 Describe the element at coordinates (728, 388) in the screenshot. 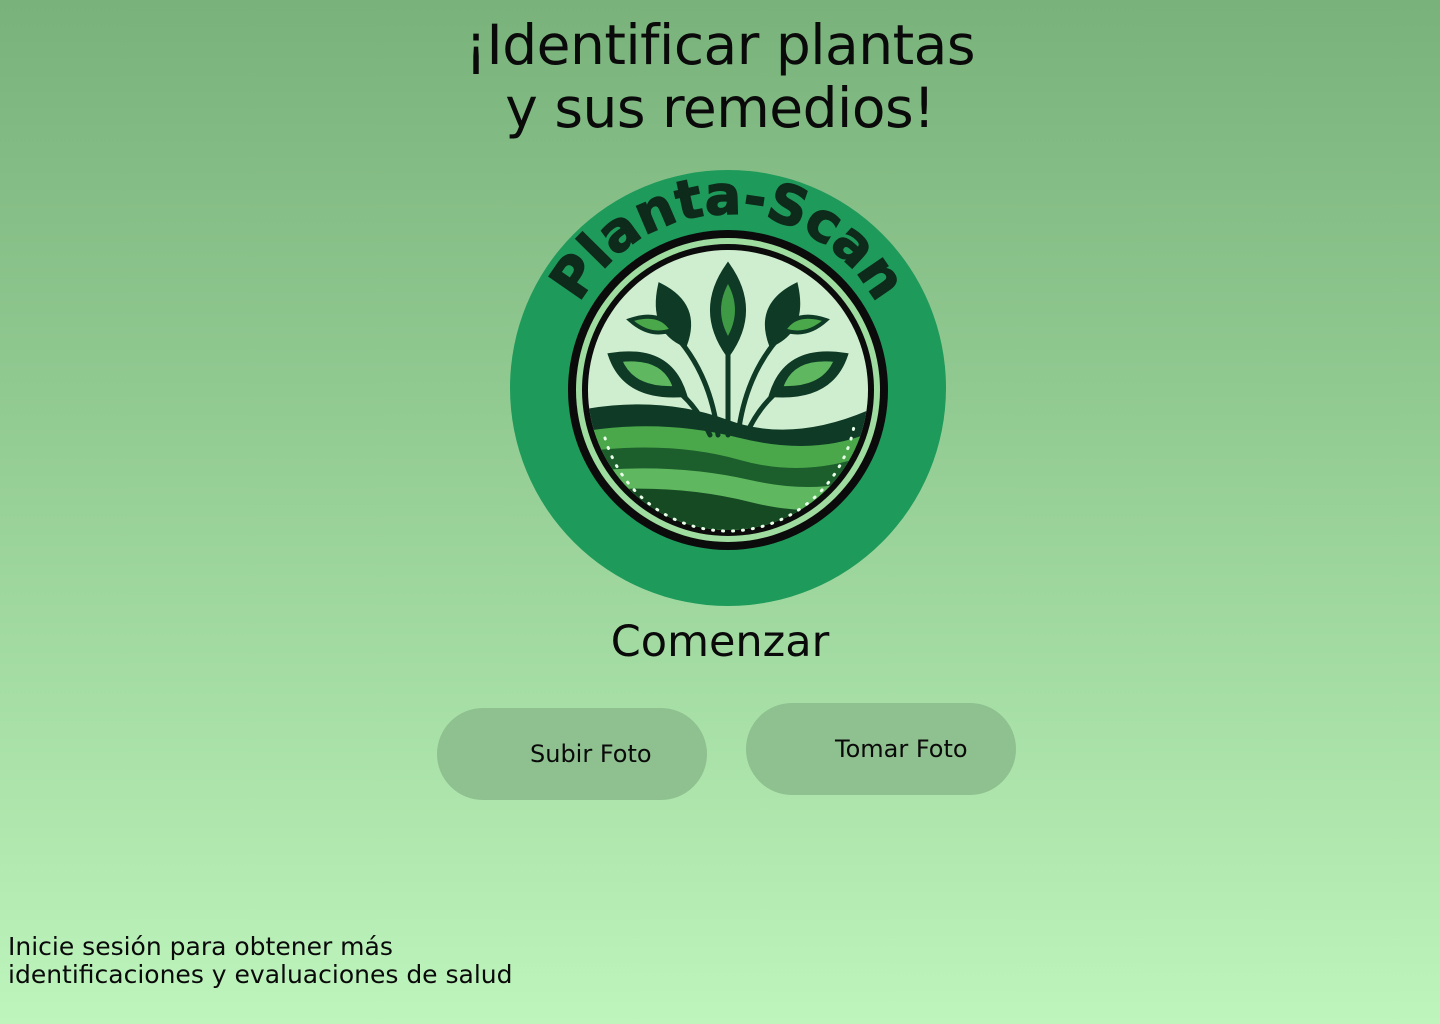

I see `planta-scan-logo: Planta-Scan` at that location.